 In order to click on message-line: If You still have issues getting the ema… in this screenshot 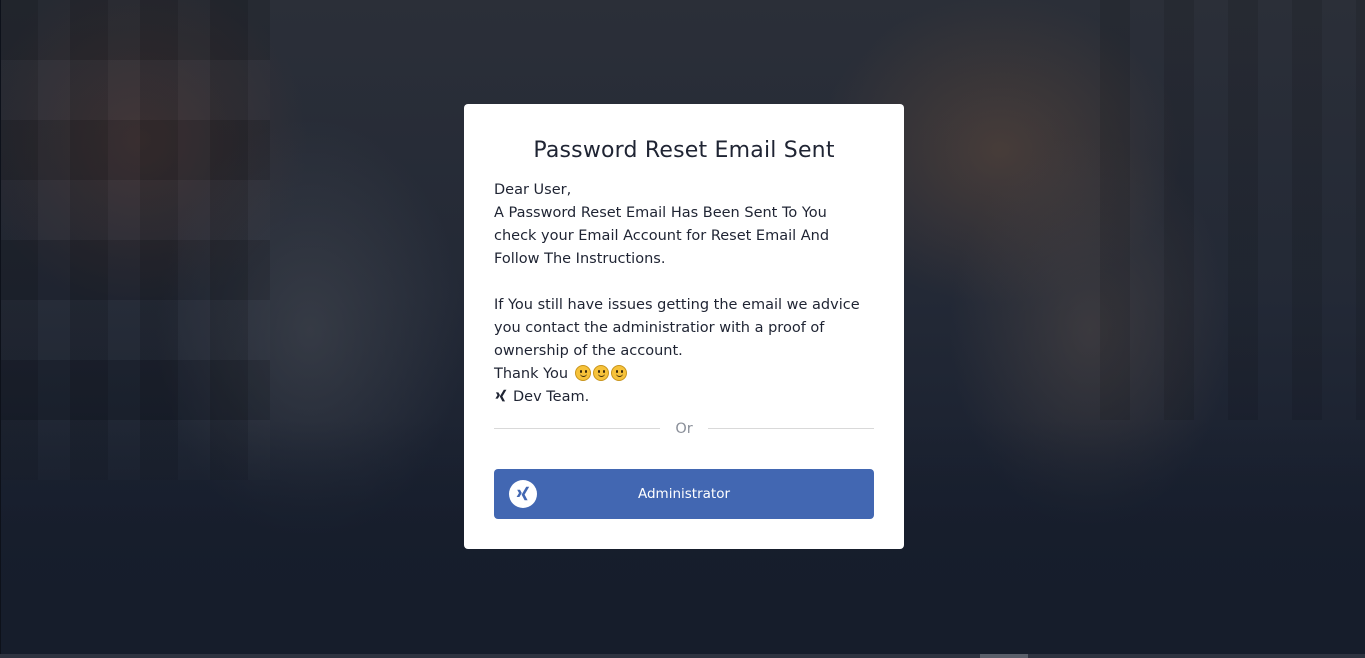, I will do `click(677, 305)`.